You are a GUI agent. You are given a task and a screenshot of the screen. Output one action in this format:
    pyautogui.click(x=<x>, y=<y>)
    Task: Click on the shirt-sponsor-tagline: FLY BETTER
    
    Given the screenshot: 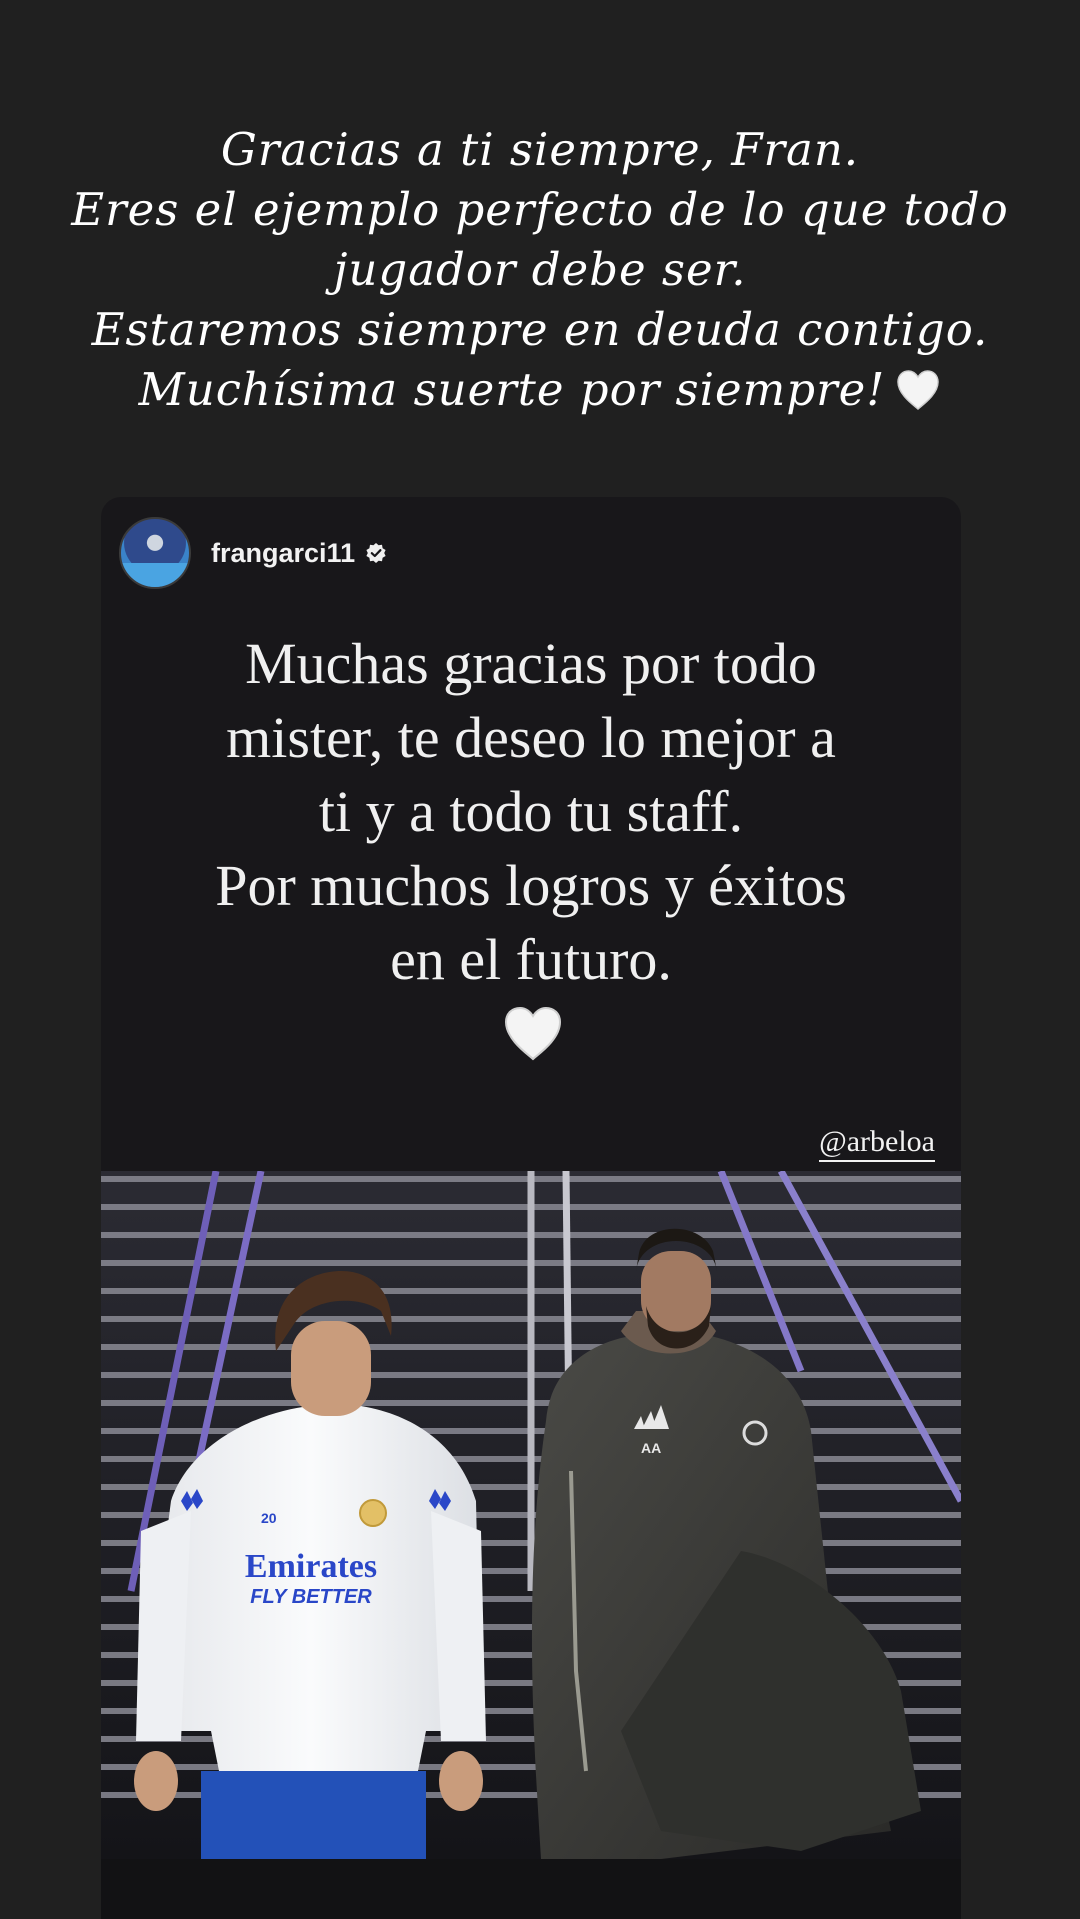 What is the action you would take?
    pyautogui.click(x=311, y=1597)
    